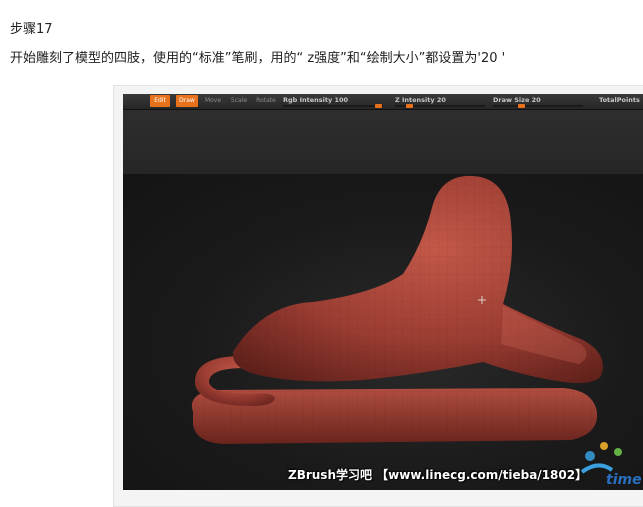  I want to click on step-title: 步骤17, so click(31, 29).